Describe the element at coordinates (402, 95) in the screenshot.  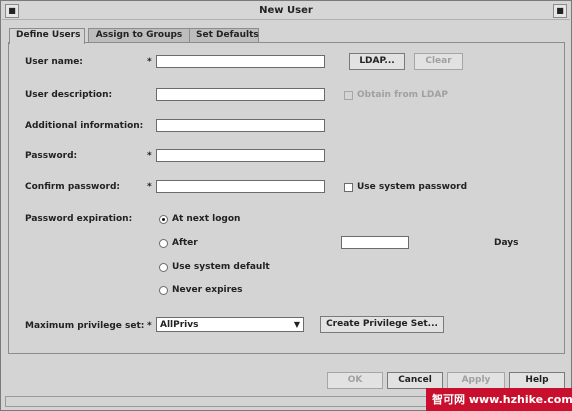
I see `obtain-from-ldap-label: Obtain from LDAP` at that location.